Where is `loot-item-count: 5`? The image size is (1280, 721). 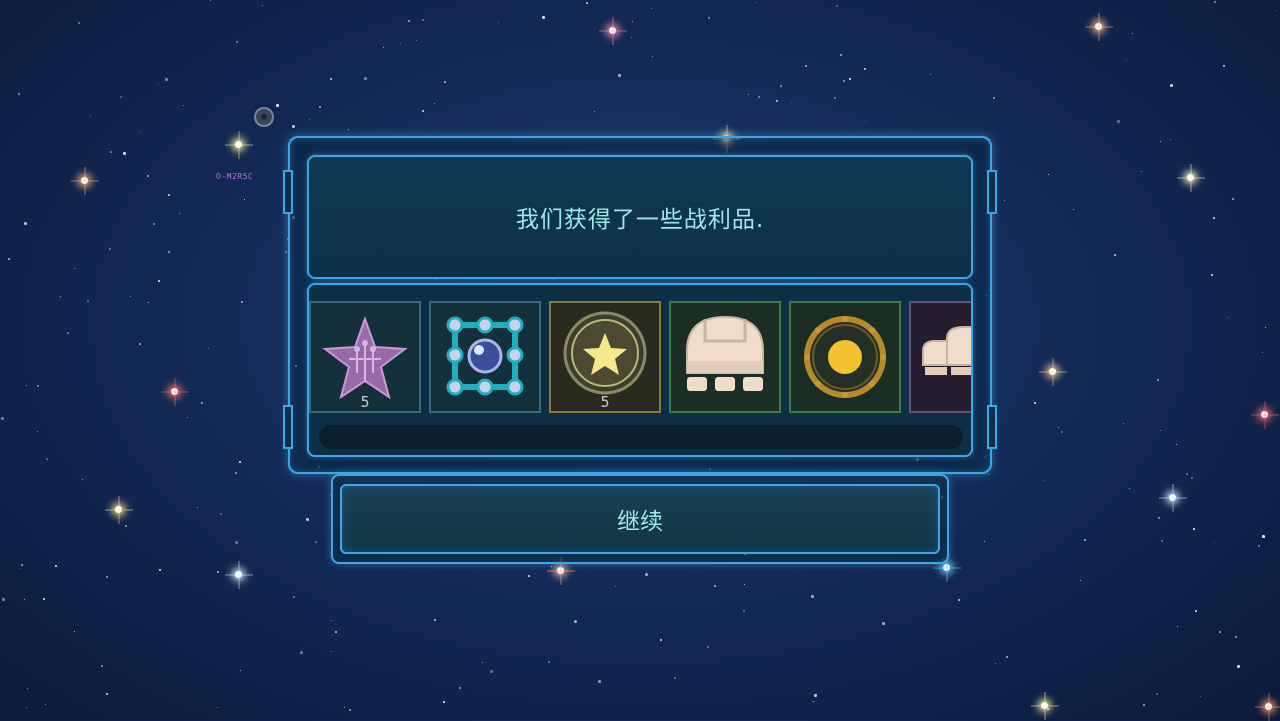
loot-item-count: 5 is located at coordinates (365, 402).